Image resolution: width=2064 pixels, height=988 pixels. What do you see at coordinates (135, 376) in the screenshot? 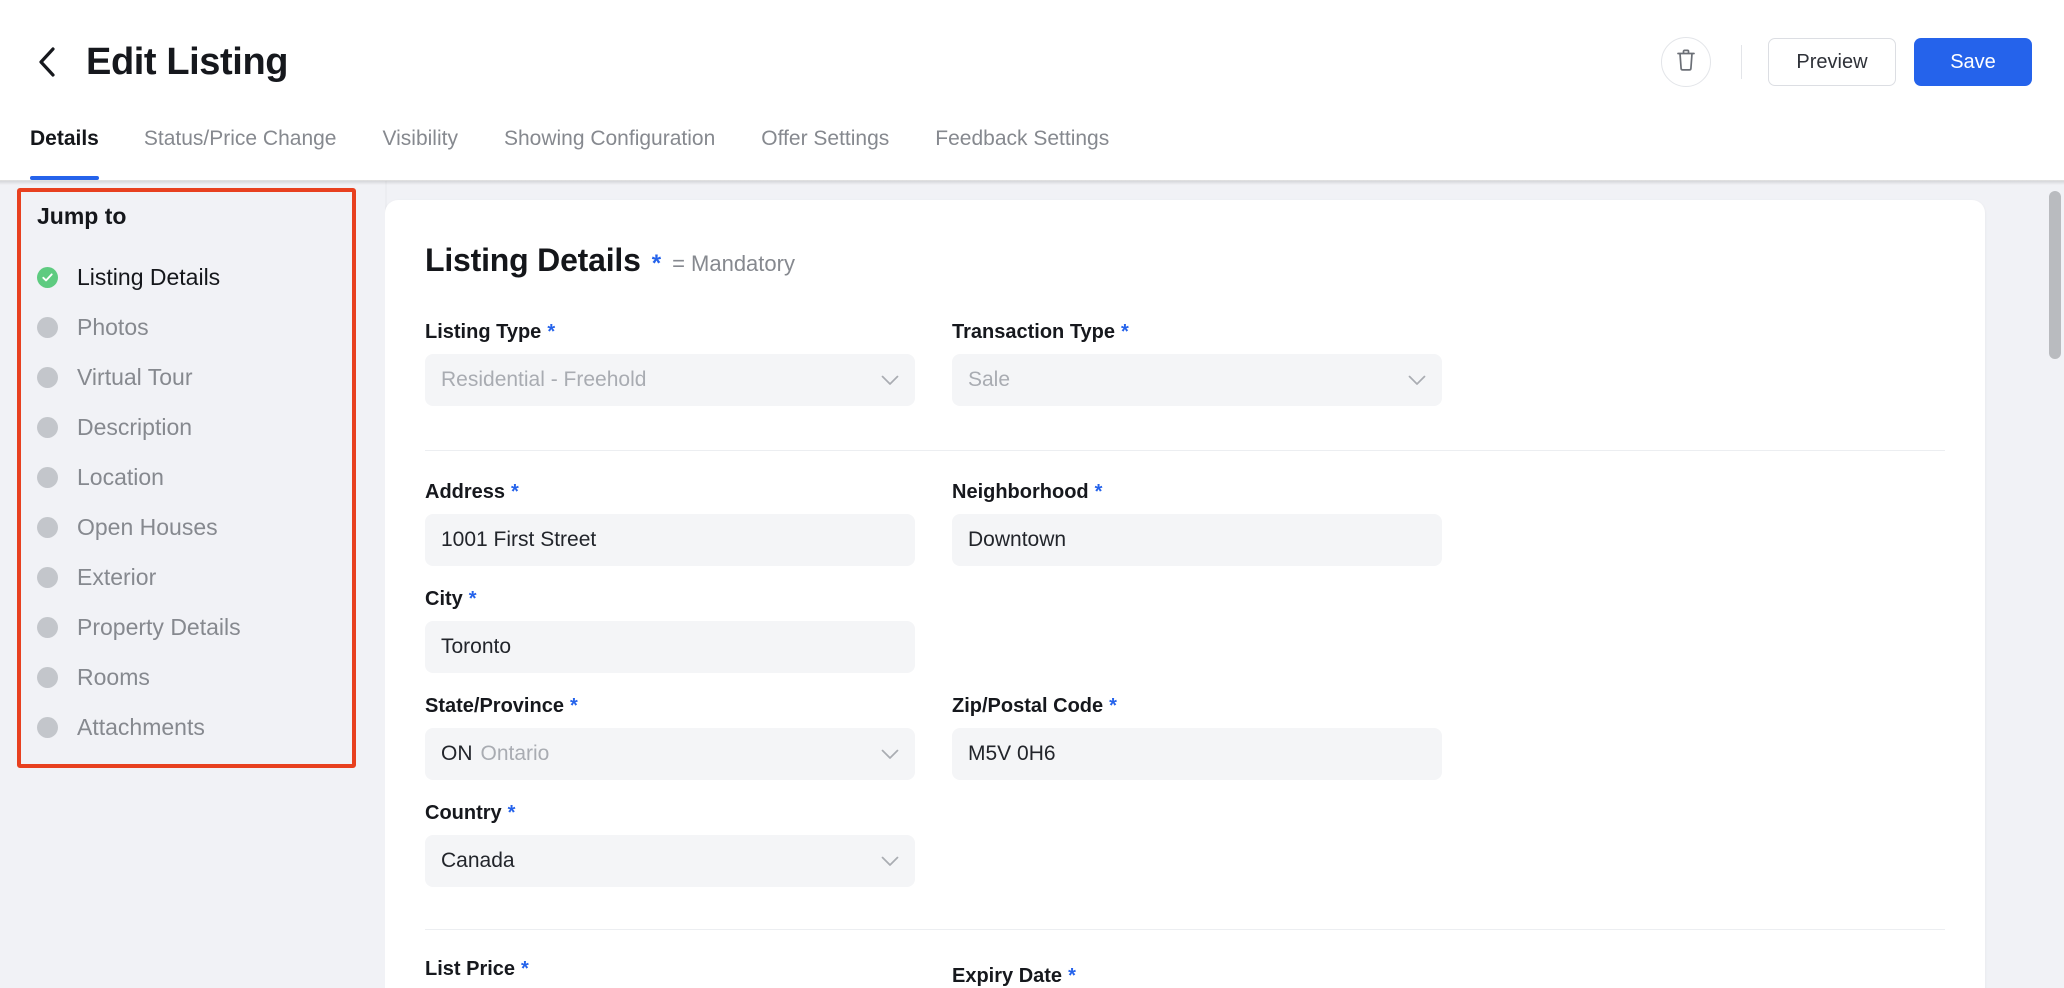
I see `sidebar-item-label: Virtual Tour` at bounding box center [135, 376].